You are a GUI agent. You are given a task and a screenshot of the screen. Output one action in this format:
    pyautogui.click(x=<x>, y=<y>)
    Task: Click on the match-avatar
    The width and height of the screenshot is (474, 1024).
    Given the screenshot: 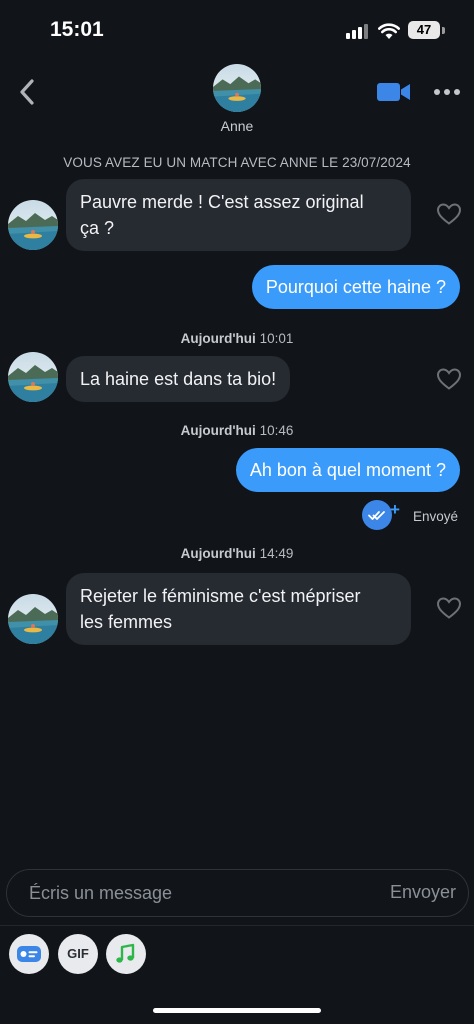 What is the action you would take?
    pyautogui.click(x=237, y=88)
    